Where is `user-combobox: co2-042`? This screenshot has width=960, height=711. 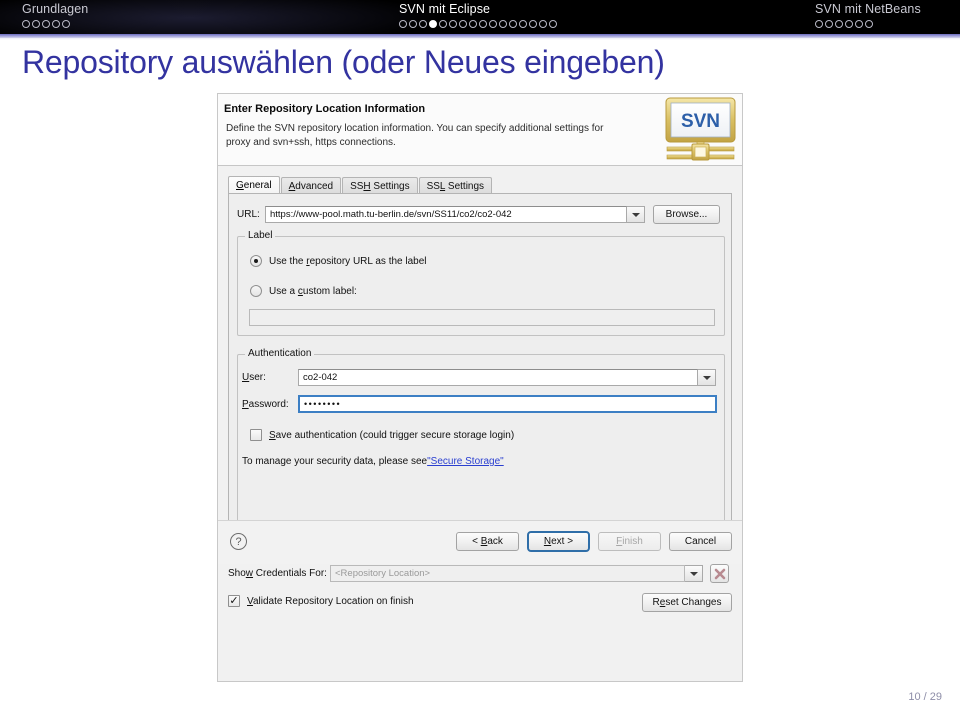 user-combobox: co2-042 is located at coordinates (507, 377).